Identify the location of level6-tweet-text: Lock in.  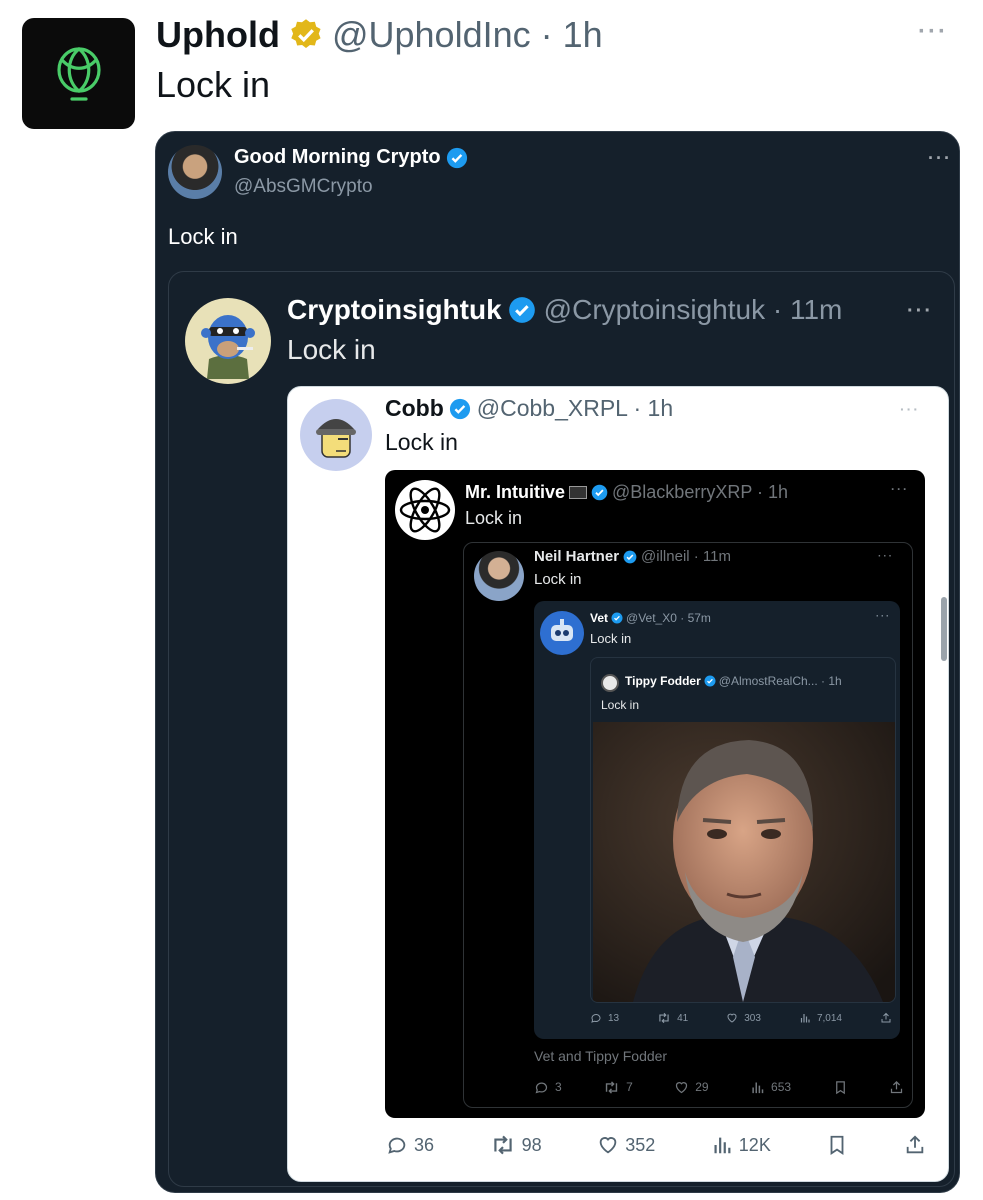
(611, 638).